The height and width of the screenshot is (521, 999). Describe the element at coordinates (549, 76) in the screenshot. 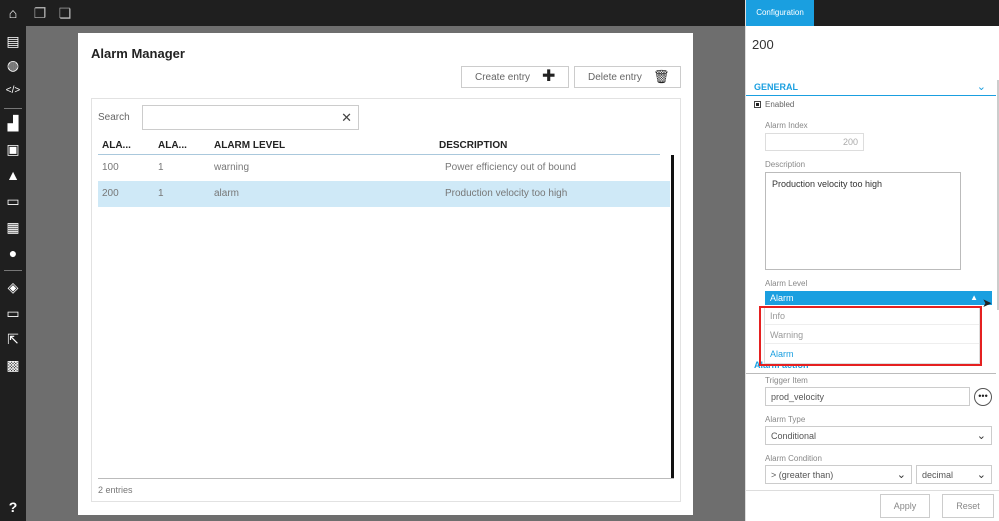

I see `plus-icon: ✚` at that location.